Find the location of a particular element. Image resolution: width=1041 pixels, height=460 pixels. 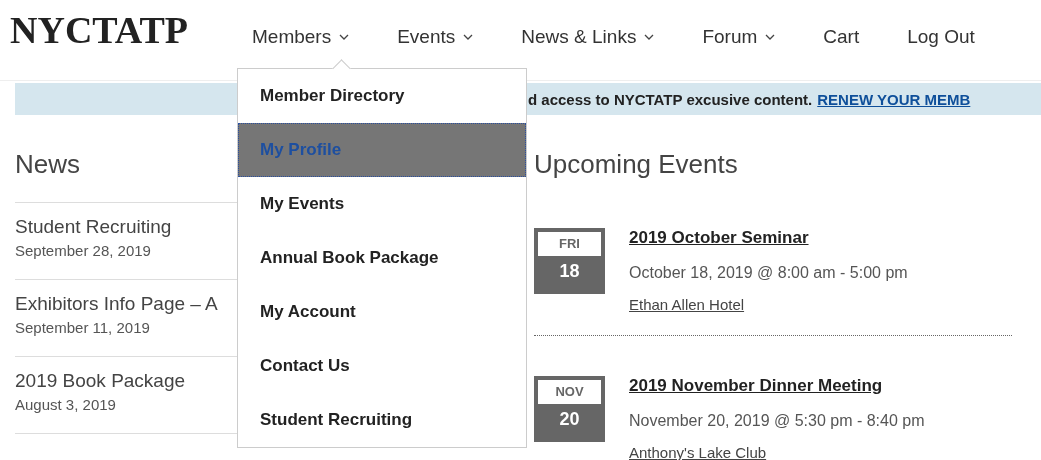

section-heading: Upcoming Events is located at coordinates (636, 164).